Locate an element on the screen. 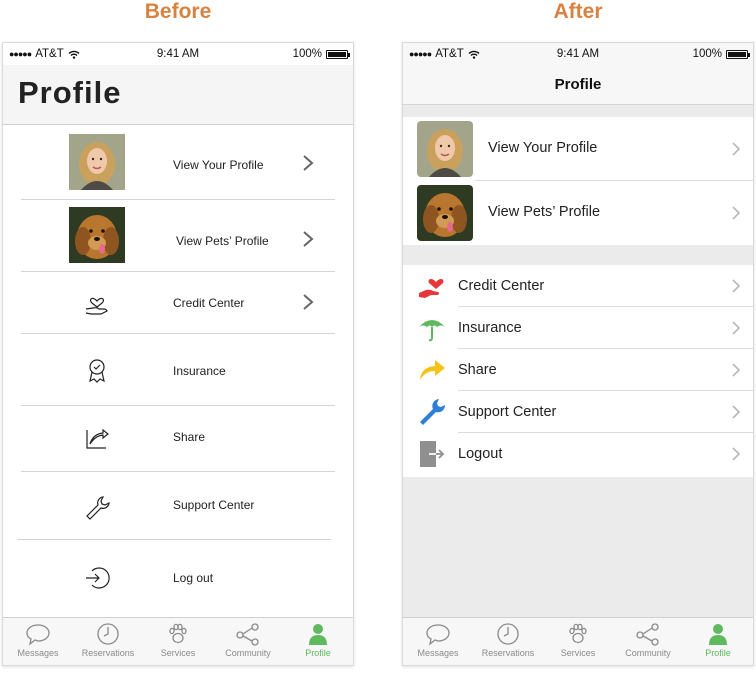 The image size is (756, 673). nav-bar: Profile is located at coordinates (578, 85).